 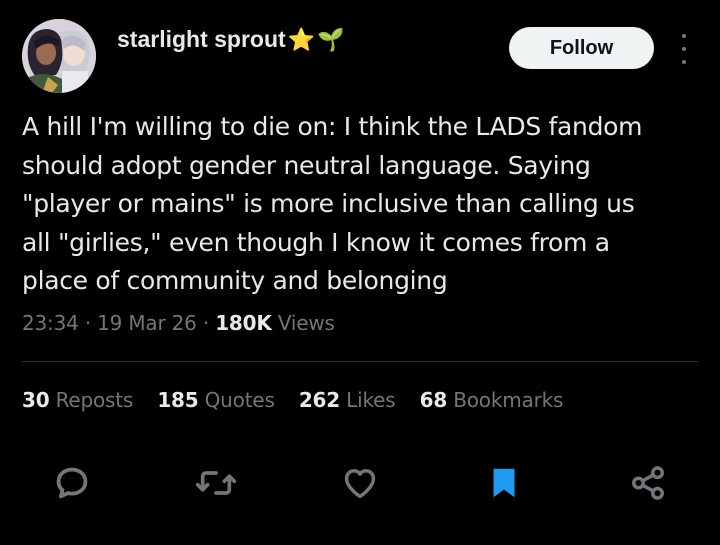 I want to click on reposts-stat: 30 Reposts, so click(x=77, y=400).